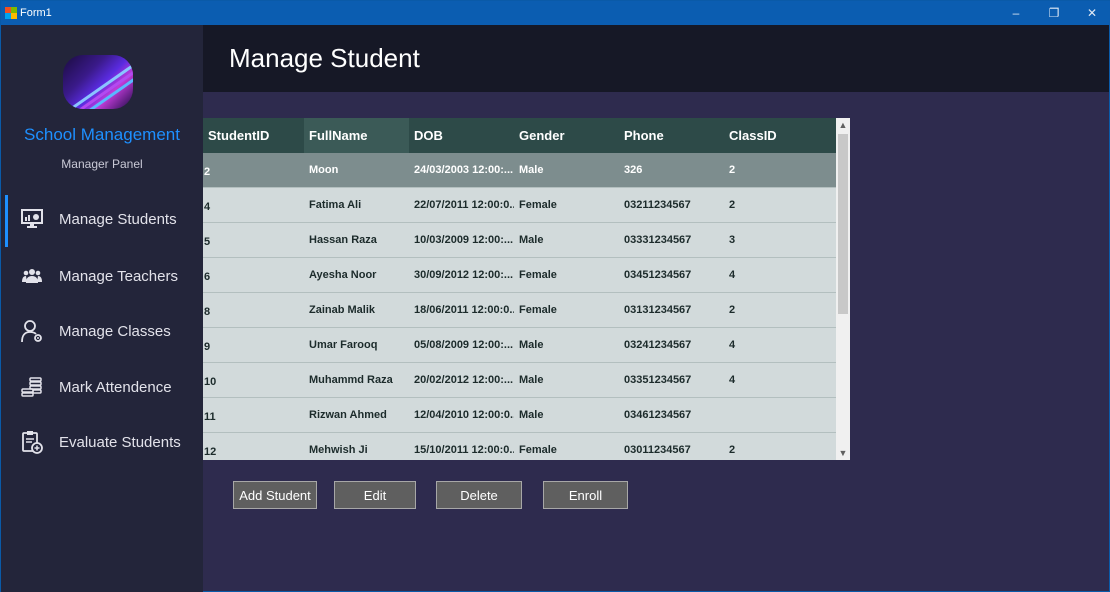  Describe the element at coordinates (671, 310) in the screenshot. I see `table-cell: 03131234567` at that location.